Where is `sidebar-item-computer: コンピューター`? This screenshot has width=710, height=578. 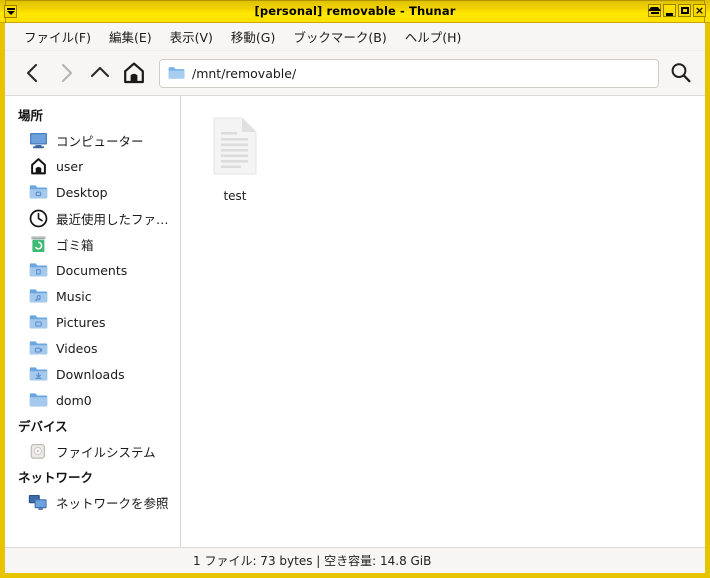 sidebar-item-computer: コンピューター is located at coordinates (92, 140).